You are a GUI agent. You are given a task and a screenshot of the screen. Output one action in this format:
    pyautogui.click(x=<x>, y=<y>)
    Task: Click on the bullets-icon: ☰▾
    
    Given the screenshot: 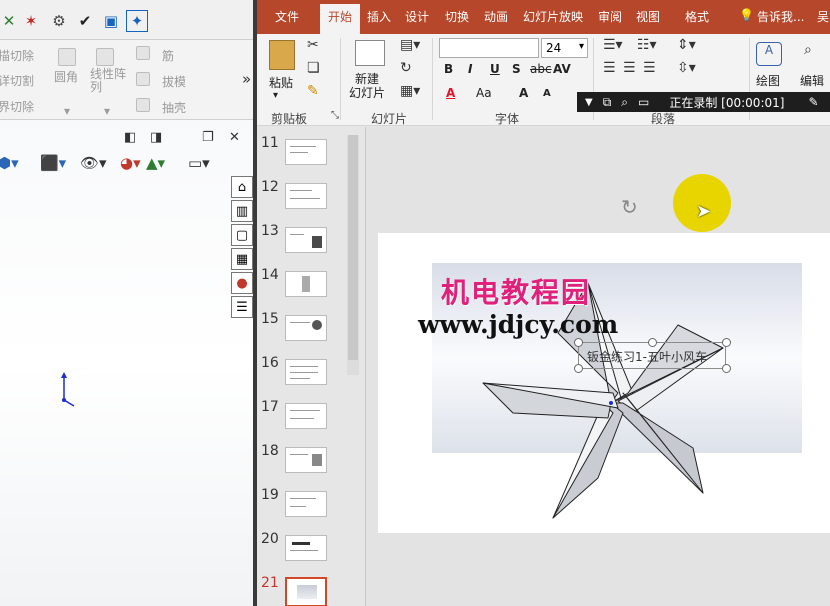 What is the action you would take?
    pyautogui.click(x=613, y=45)
    